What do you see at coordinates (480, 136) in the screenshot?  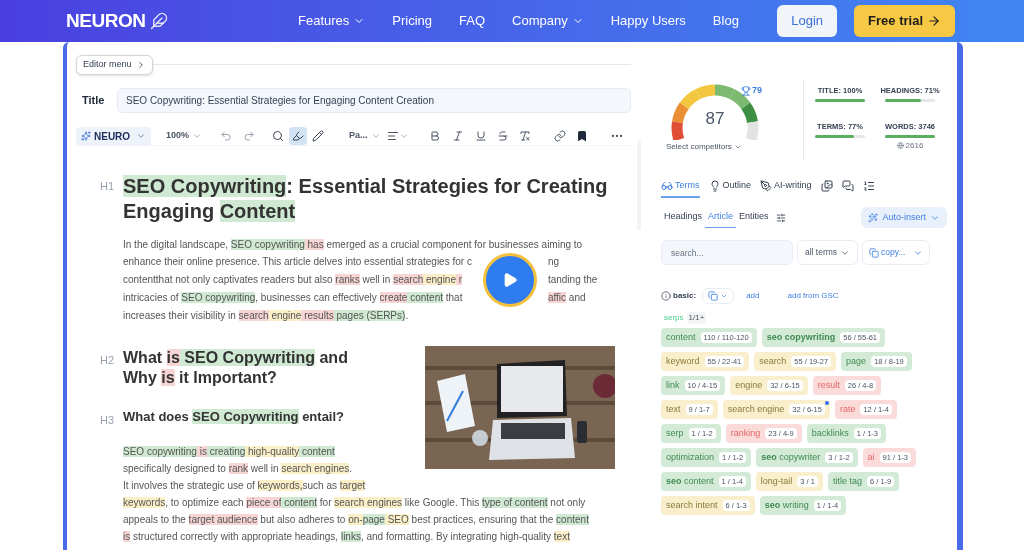 I see `underline-icon` at bounding box center [480, 136].